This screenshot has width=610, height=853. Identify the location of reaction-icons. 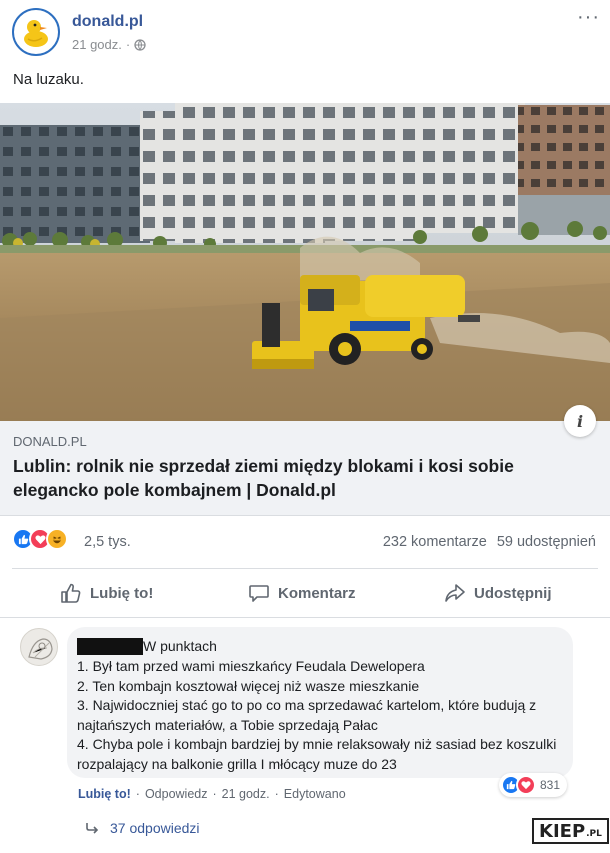
(40, 540).